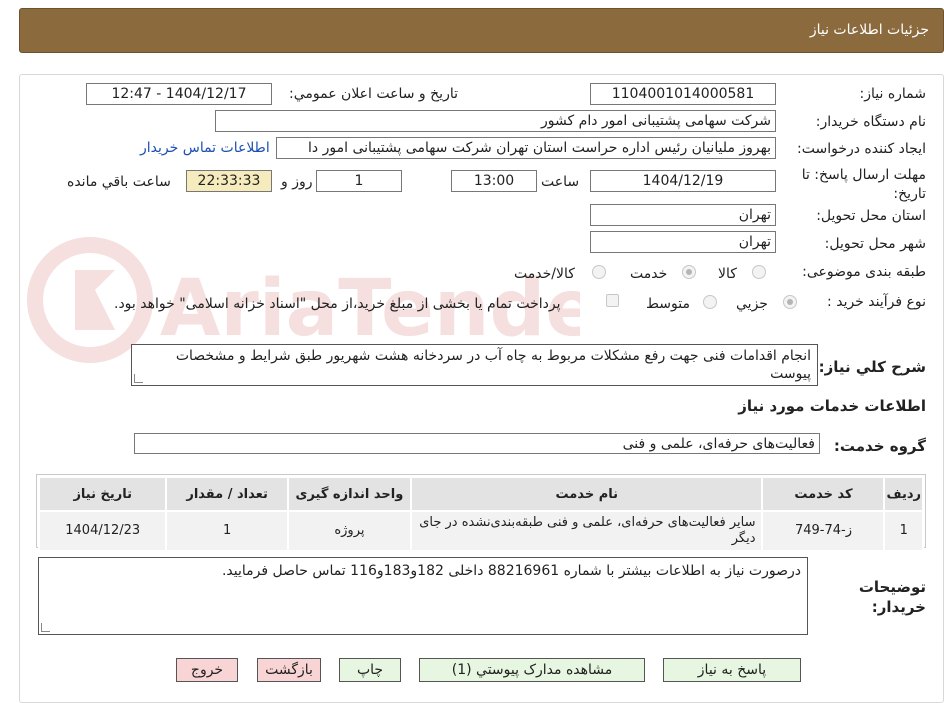 This screenshot has width=944, height=703. I want to click on purchase-type-label: نوع فرآيند خريد :, so click(876, 302).